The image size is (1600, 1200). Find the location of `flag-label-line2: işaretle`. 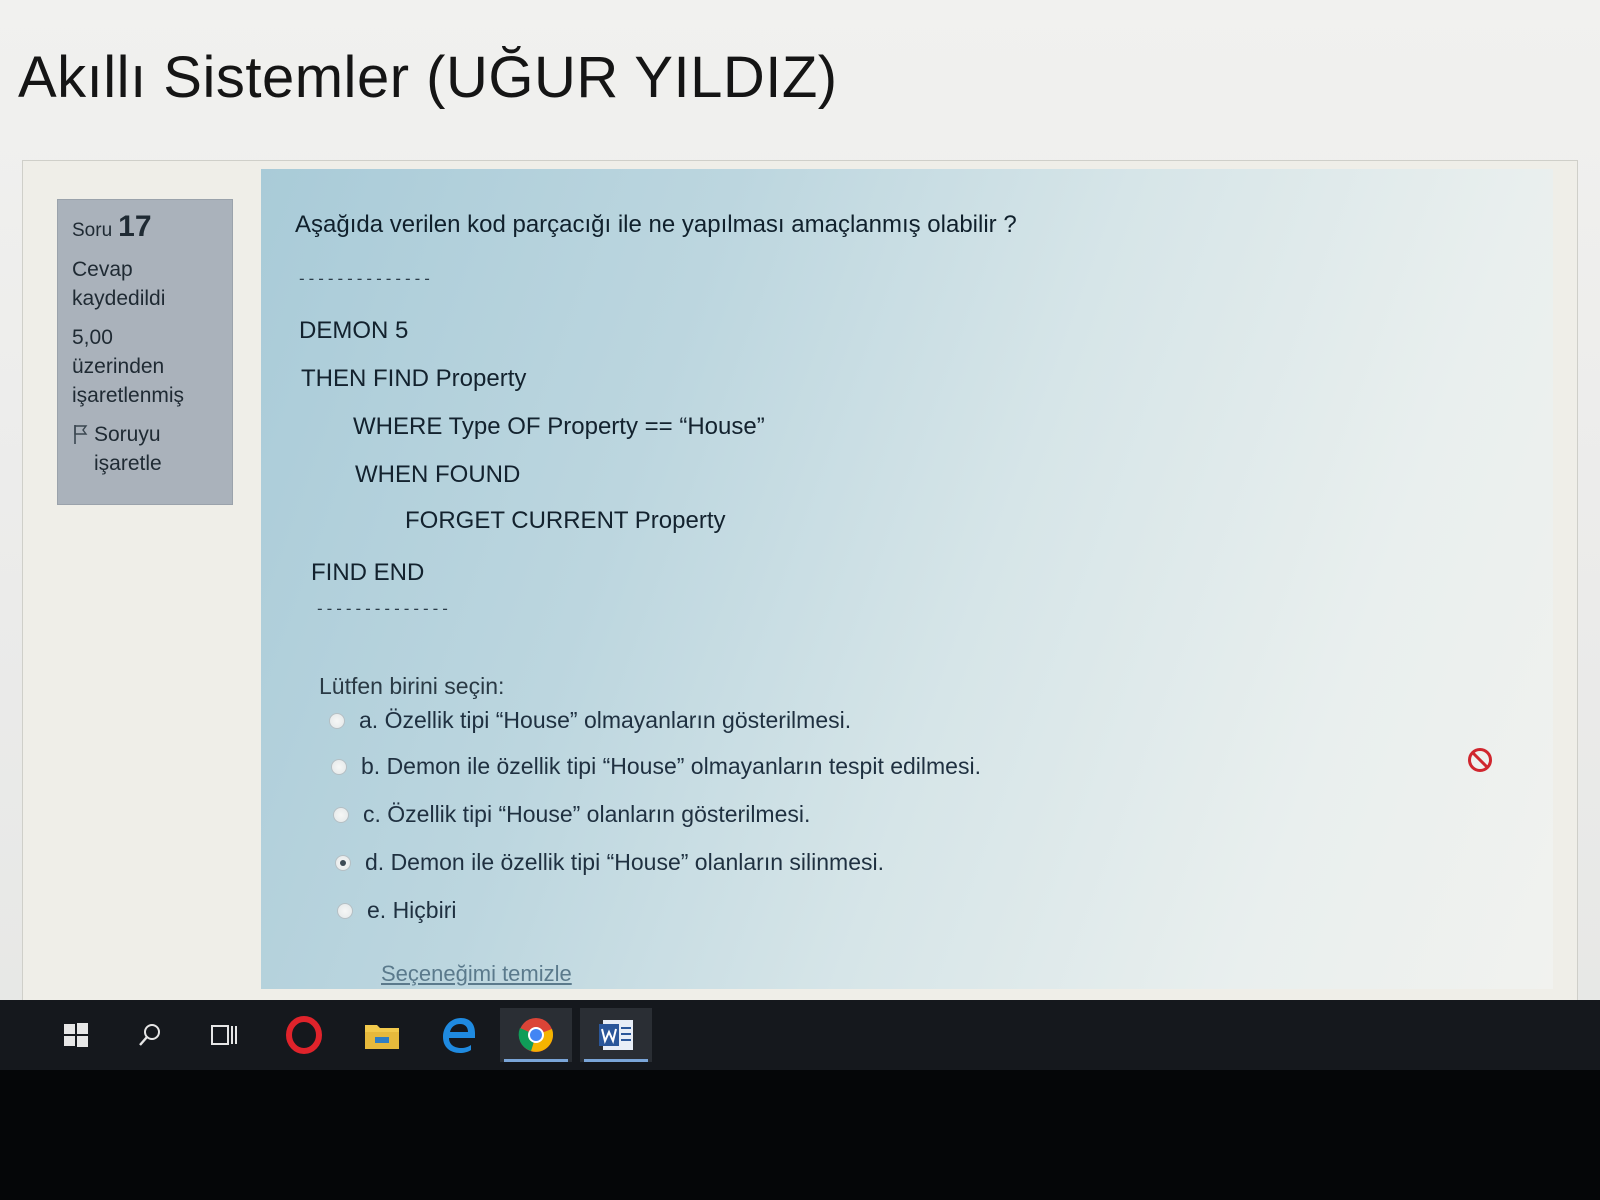

flag-label-line2: işaretle is located at coordinates (128, 463).